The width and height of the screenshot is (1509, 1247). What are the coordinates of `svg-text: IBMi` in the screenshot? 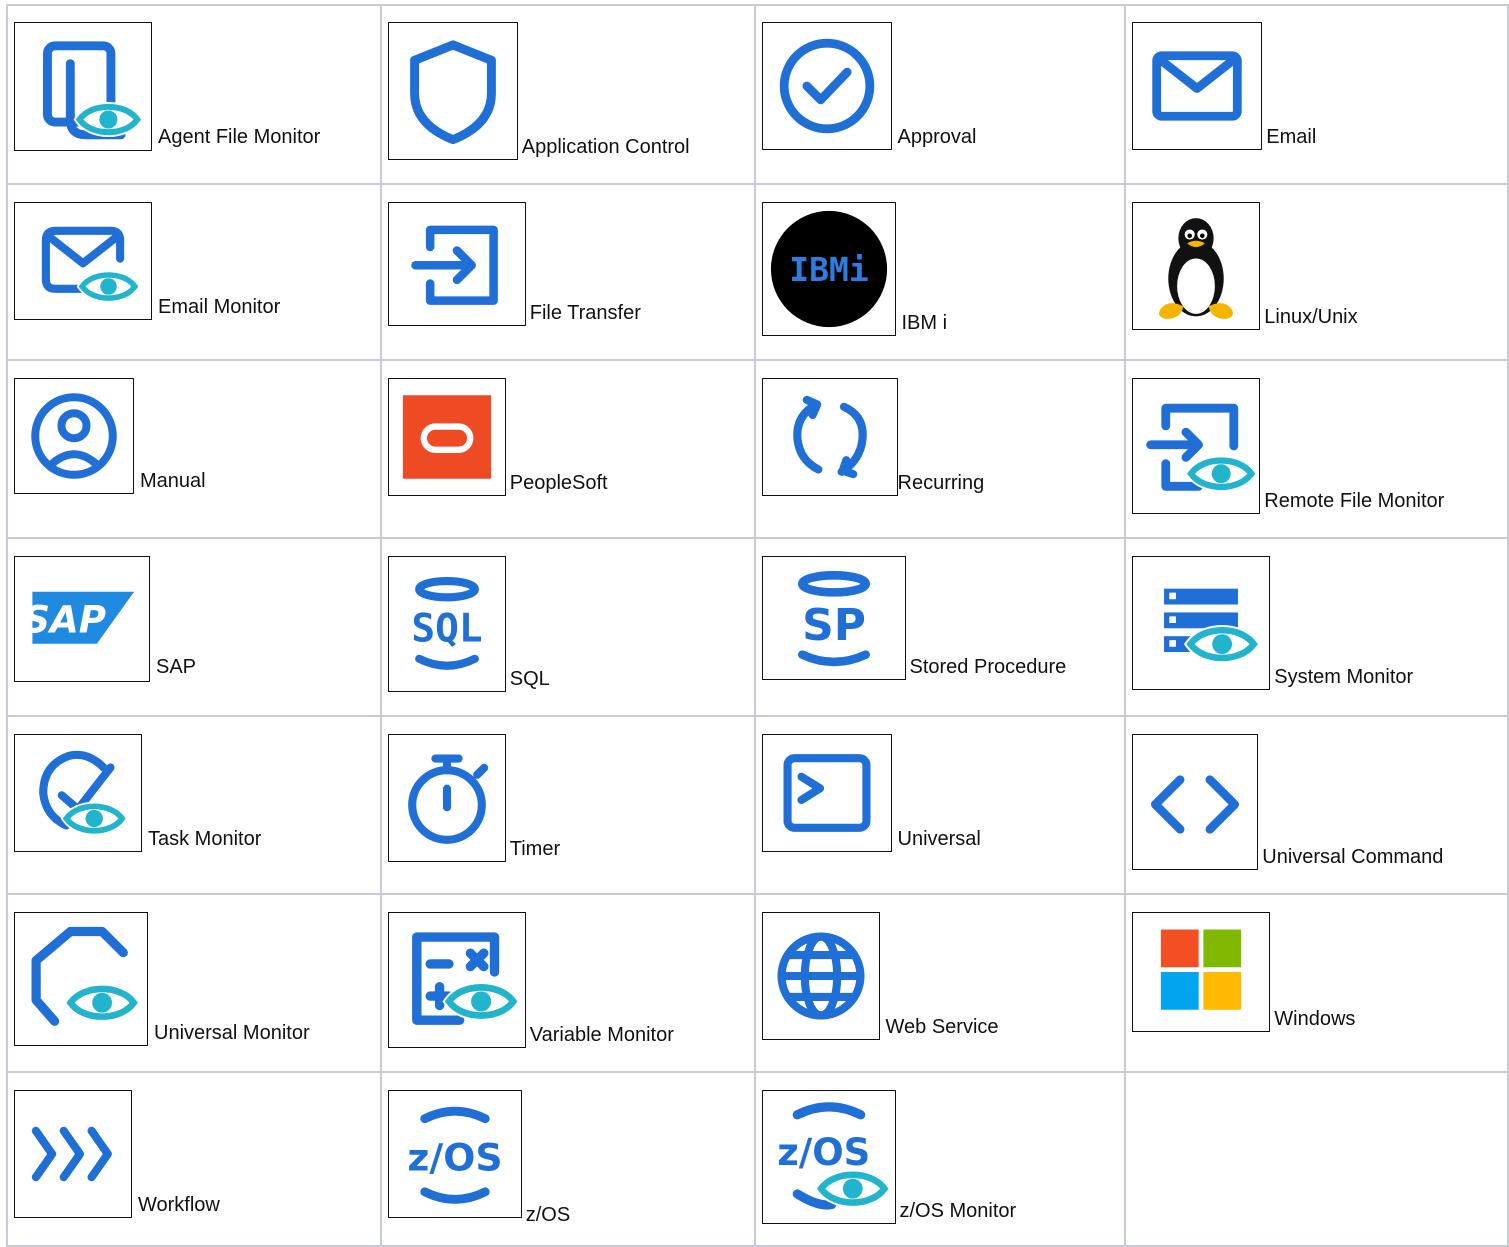 It's located at (828, 269).